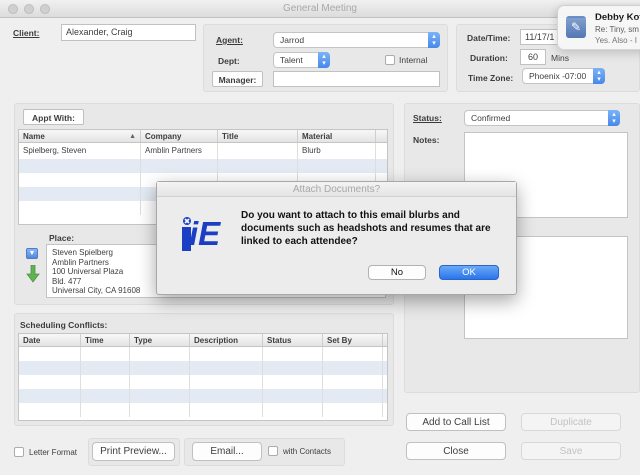 The width and height of the screenshot is (640, 475). What do you see at coordinates (13, 9) in the screenshot?
I see `traffic-light-close-icon` at bounding box center [13, 9].